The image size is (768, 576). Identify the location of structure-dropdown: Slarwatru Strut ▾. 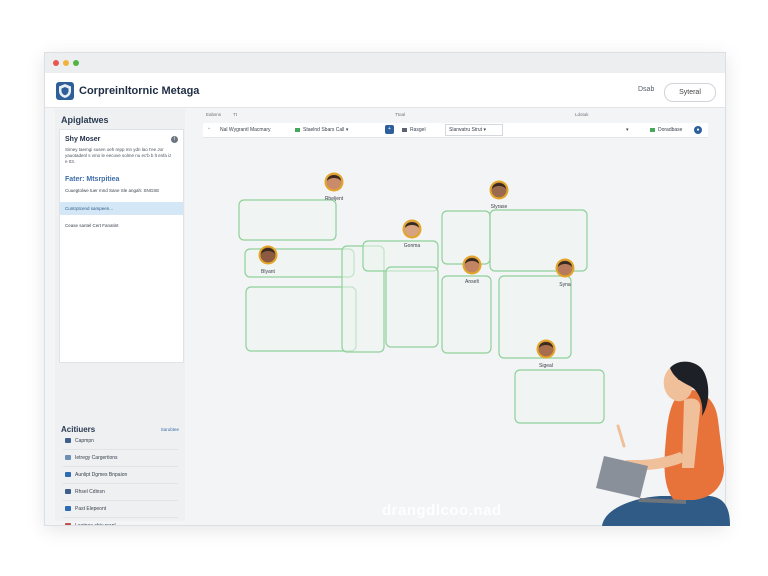
(474, 130).